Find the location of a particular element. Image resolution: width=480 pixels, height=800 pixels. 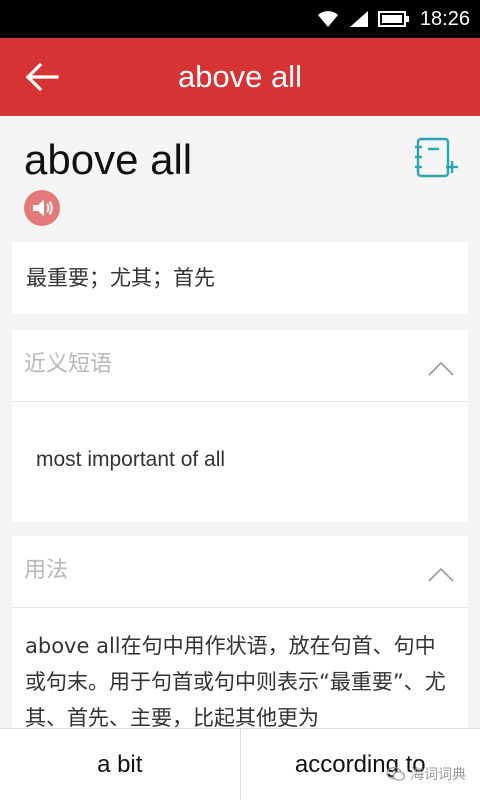

watermark: 海词词典 is located at coordinates (426, 774).